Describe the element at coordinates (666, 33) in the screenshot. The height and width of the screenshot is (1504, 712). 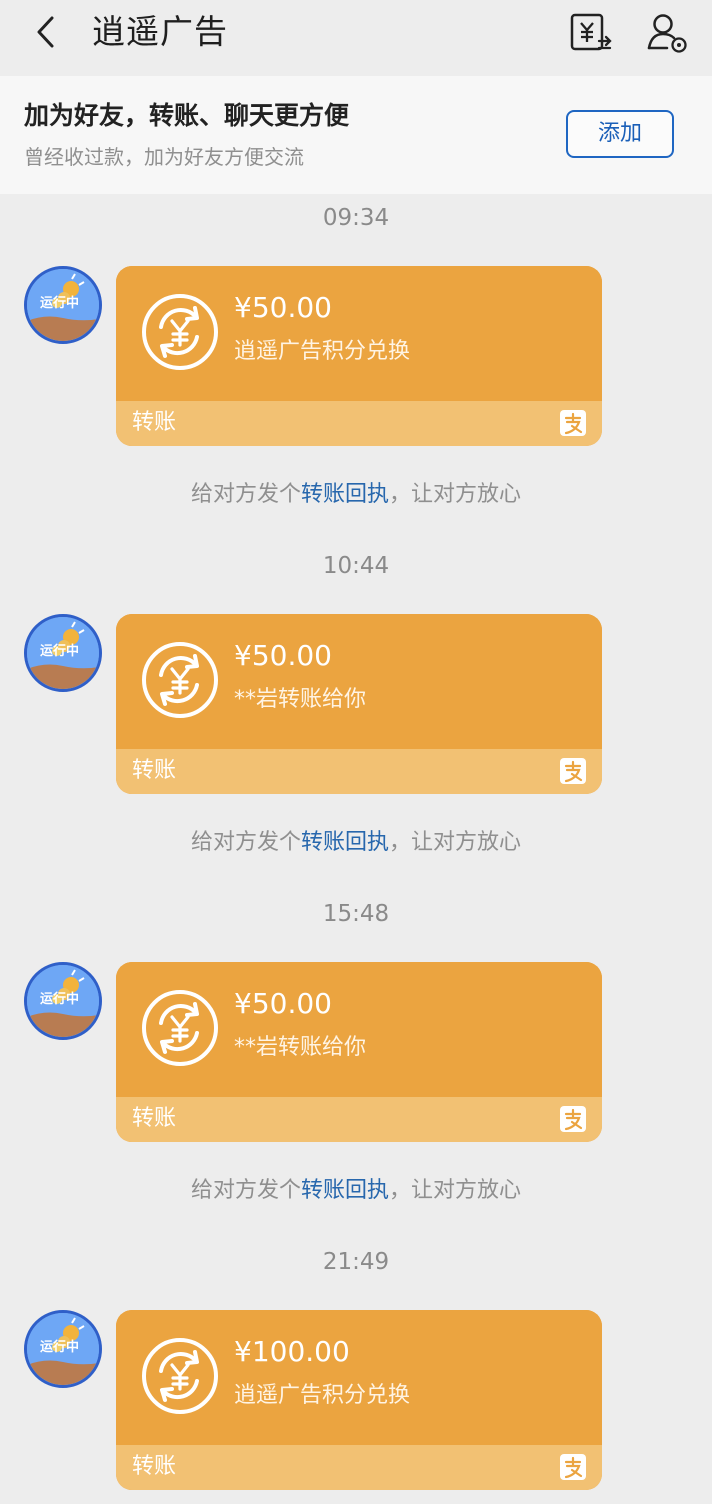
I see `user-settings-icon` at that location.